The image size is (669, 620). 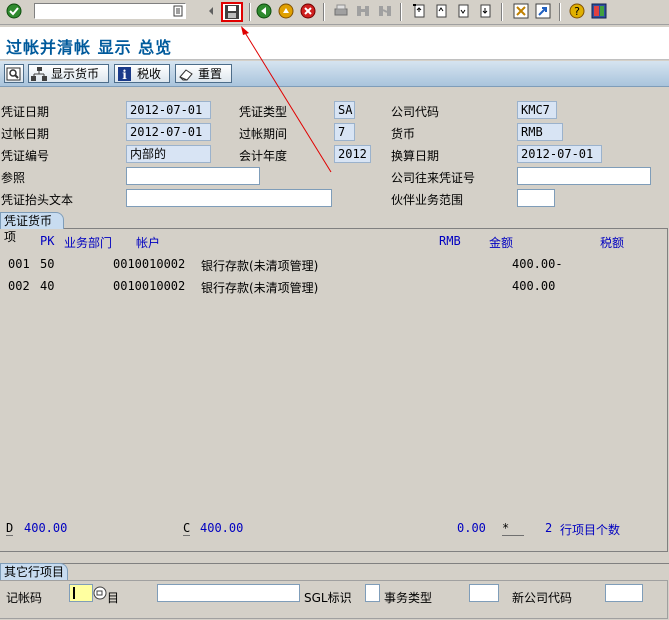 What do you see at coordinates (599, 11) in the screenshot?
I see `layout-icon` at bounding box center [599, 11].